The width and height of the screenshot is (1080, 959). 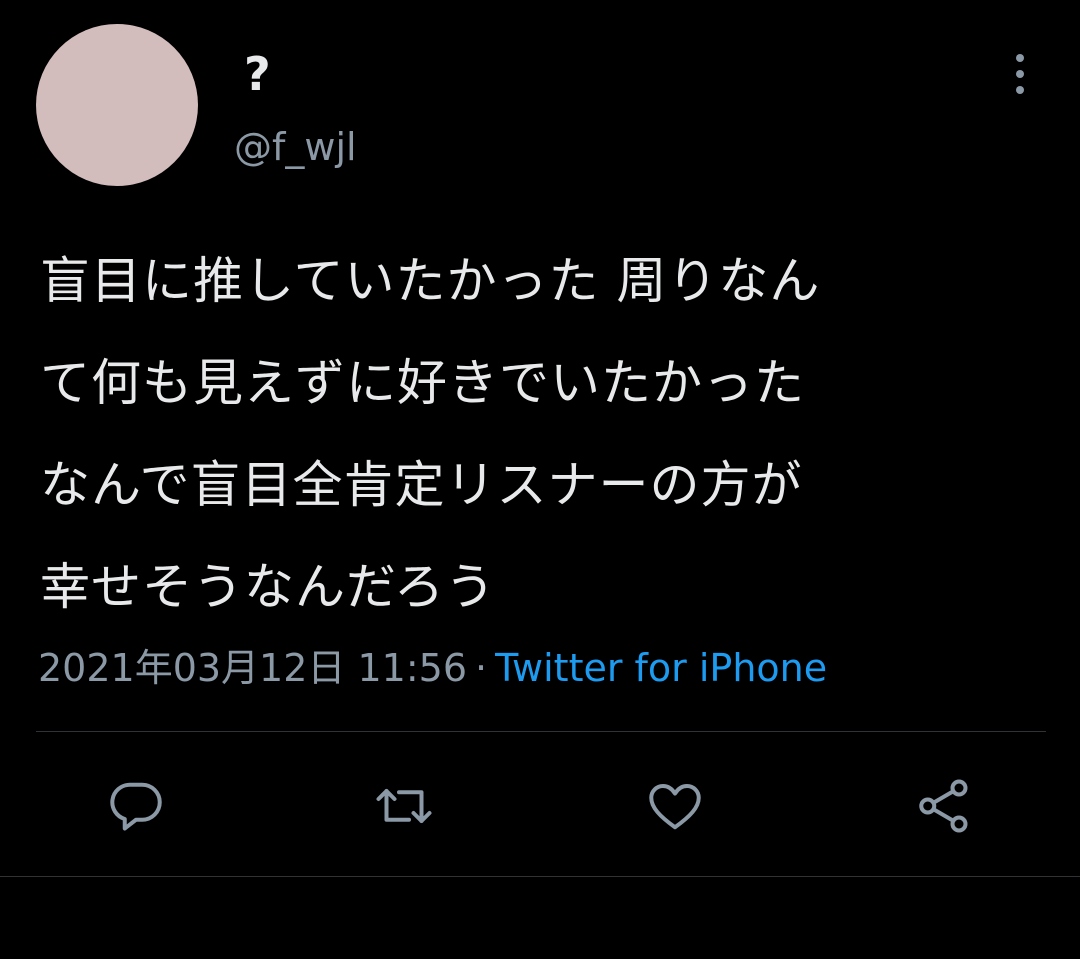 I want to click on like-icon, so click(x=675, y=807).